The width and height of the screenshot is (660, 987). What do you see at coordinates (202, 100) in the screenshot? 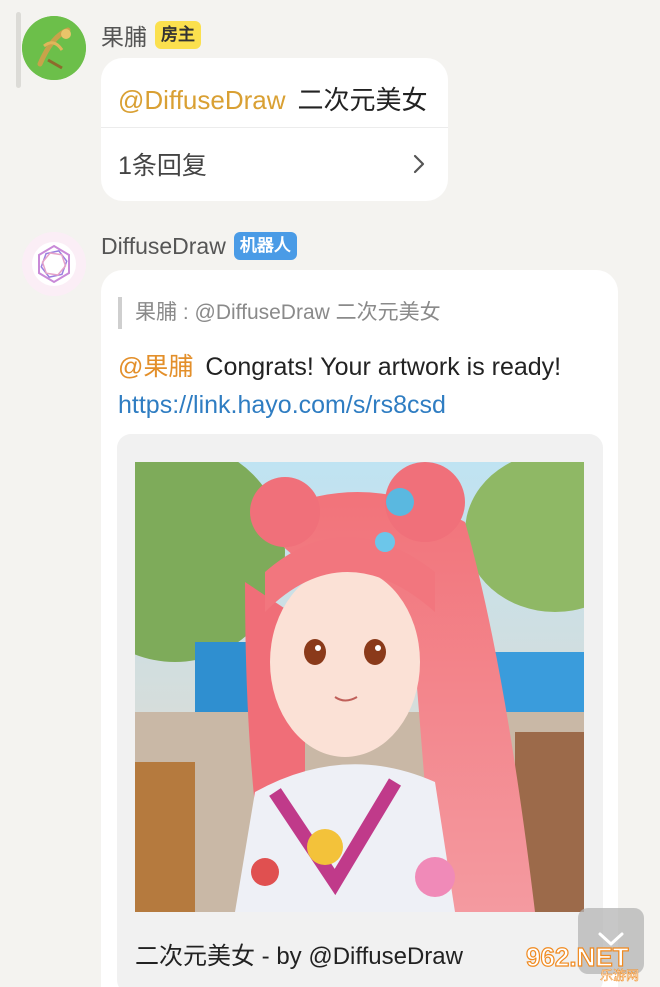
I see `post-mention: @DiffuseDraw` at bounding box center [202, 100].